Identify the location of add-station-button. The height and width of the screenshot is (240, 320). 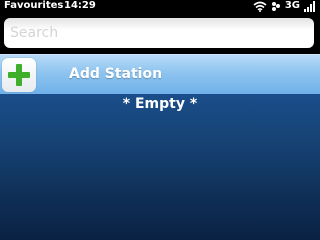
(19, 75).